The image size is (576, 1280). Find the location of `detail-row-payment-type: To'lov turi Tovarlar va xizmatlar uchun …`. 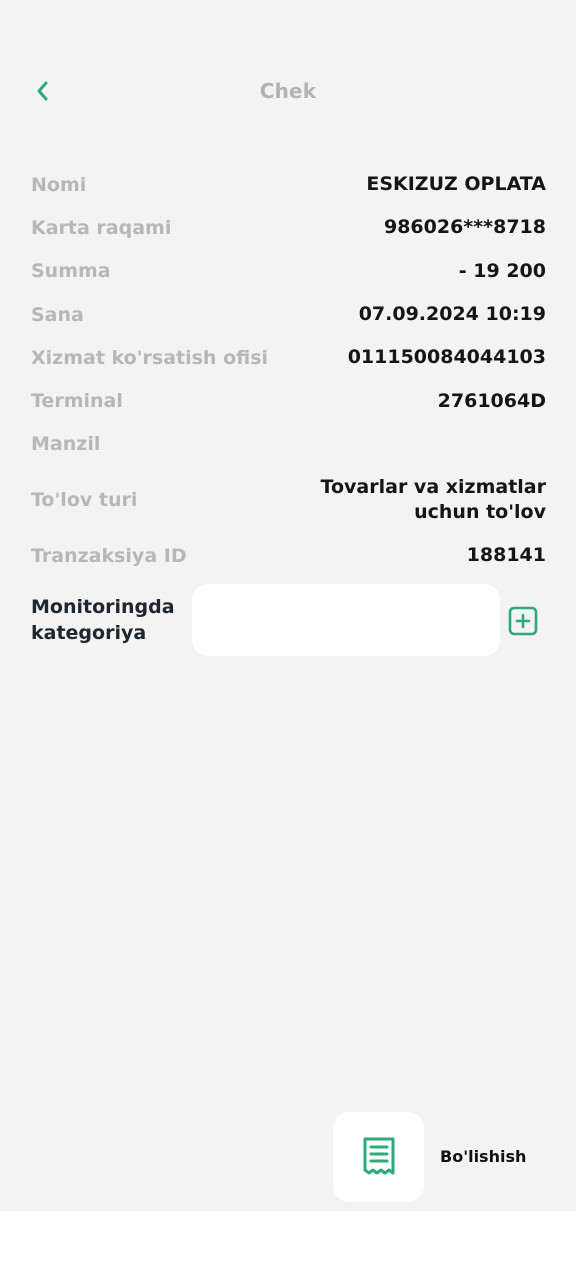

detail-row-payment-type: To'lov turi Tovarlar va xizmatlar uchun … is located at coordinates (288, 500).